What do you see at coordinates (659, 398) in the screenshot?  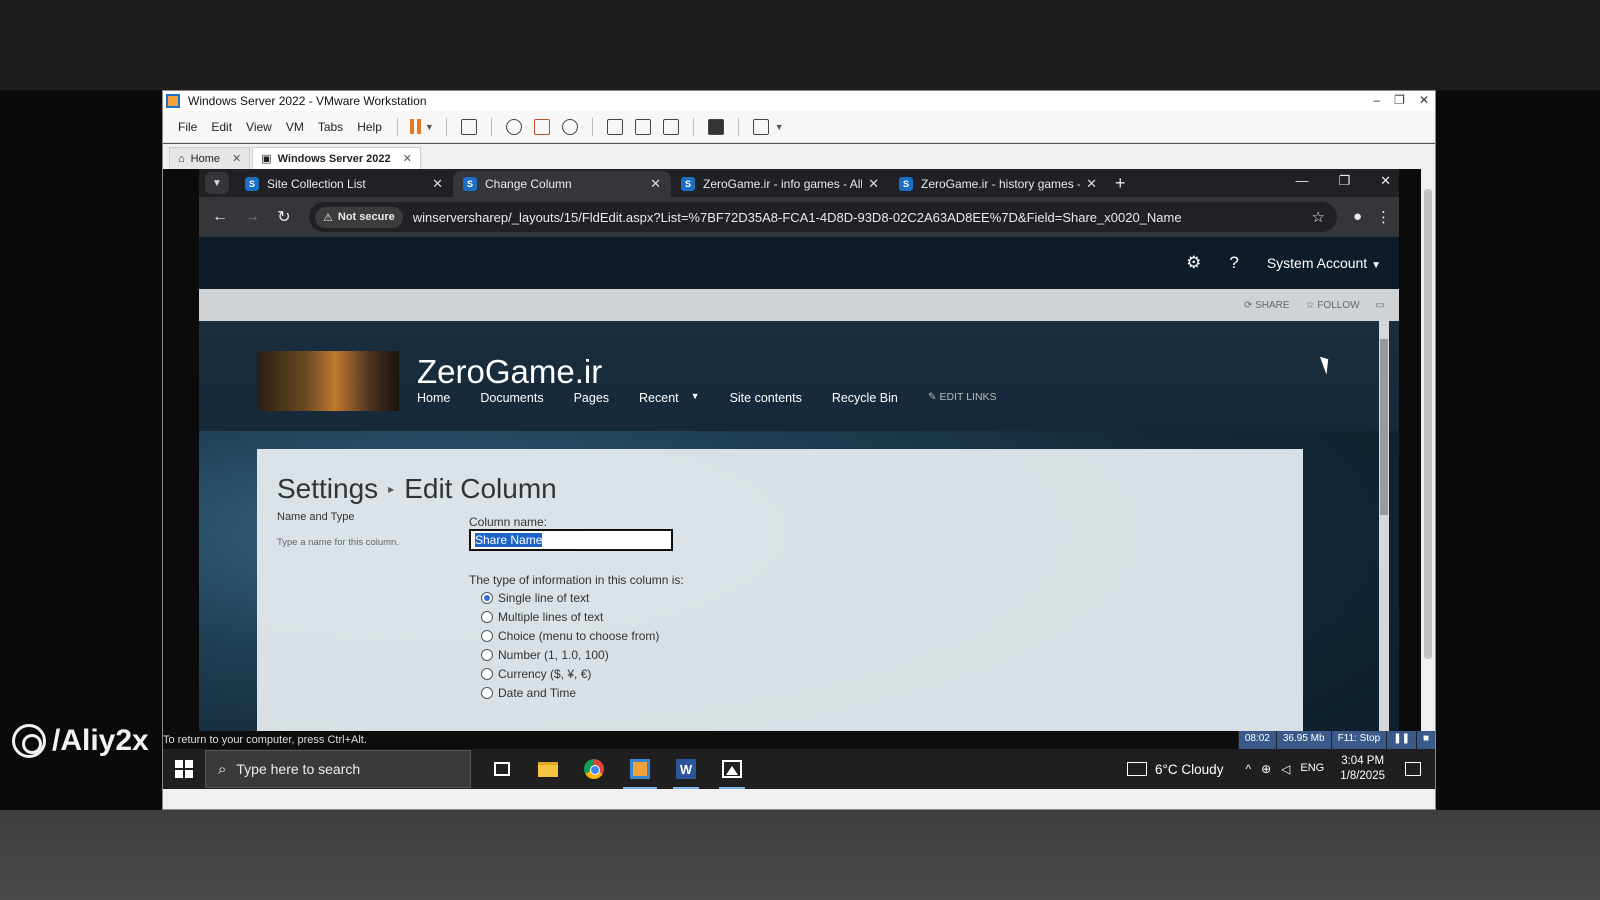 I see `nav-recent: Recent` at bounding box center [659, 398].